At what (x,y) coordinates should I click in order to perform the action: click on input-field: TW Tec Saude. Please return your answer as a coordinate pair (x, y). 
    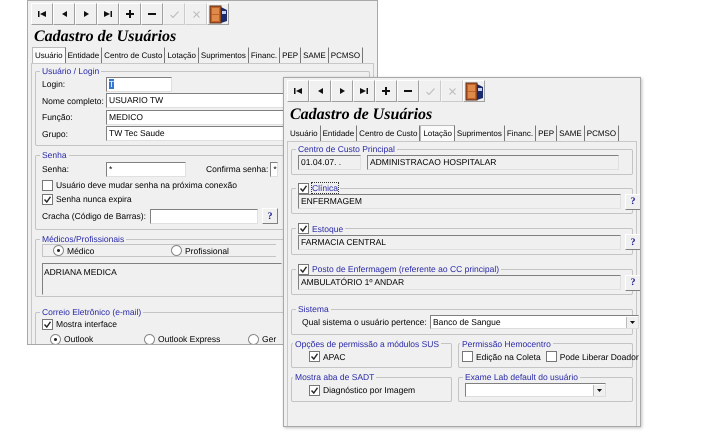
    Looking at the image, I should click on (195, 134).